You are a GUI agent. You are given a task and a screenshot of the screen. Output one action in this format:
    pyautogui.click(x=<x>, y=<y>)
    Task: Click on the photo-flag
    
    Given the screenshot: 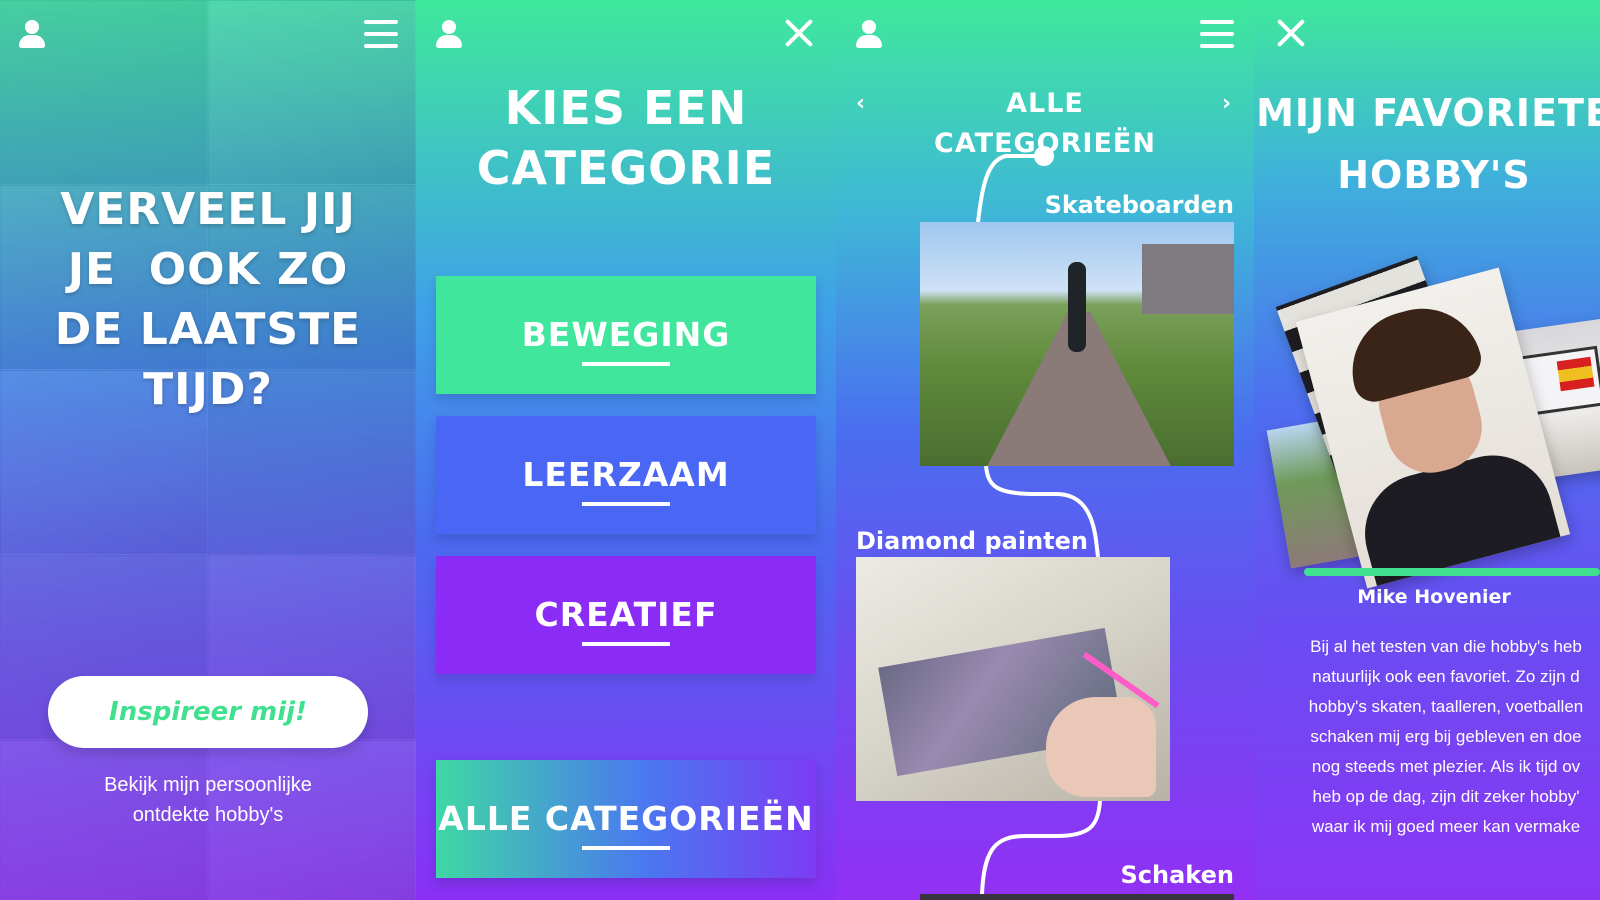 What is the action you would take?
    pyautogui.click(x=1575, y=374)
    